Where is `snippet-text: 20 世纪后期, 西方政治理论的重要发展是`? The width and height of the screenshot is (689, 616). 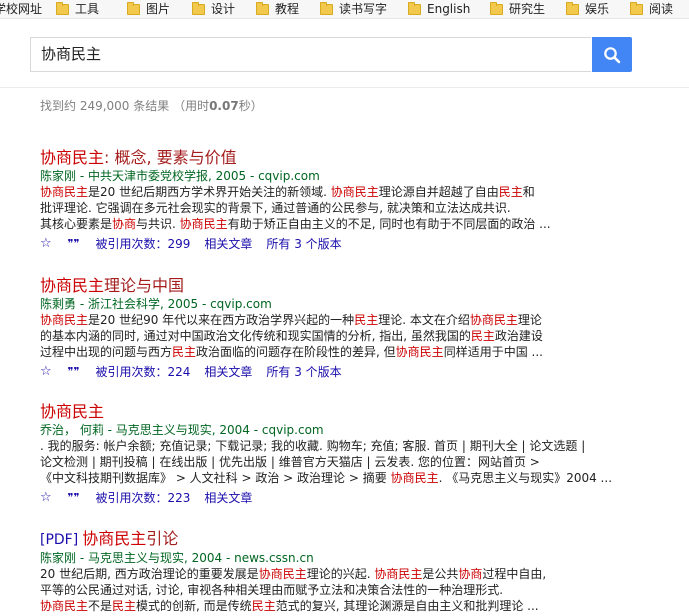
snippet-text: 20 世纪后期, 西方政治理论的重要发展是 is located at coordinates (149, 574).